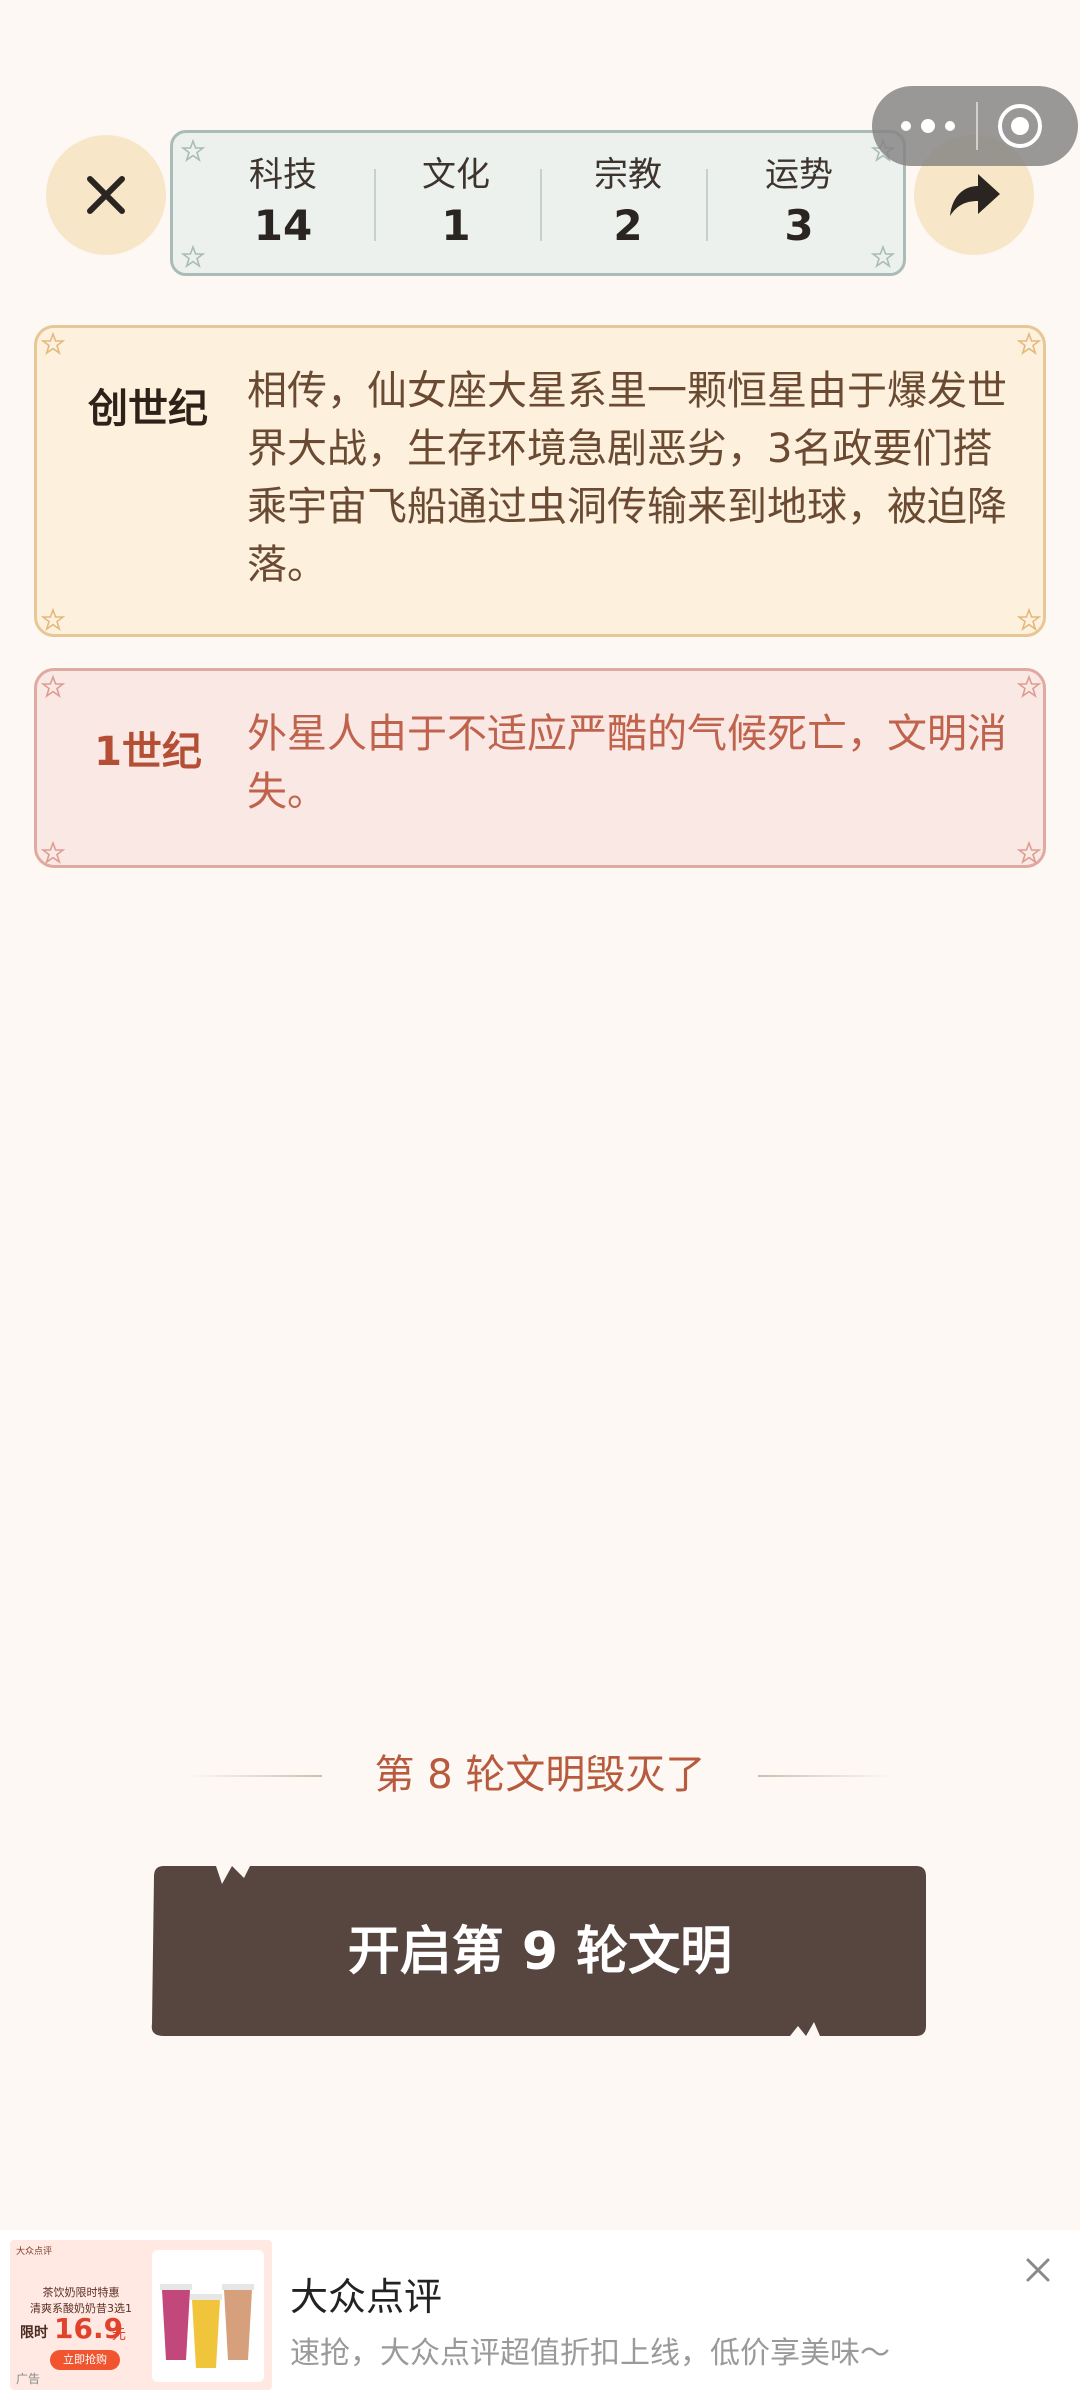  What do you see at coordinates (148, 752) in the screenshot?
I see `event-era-label: 1世纪` at bounding box center [148, 752].